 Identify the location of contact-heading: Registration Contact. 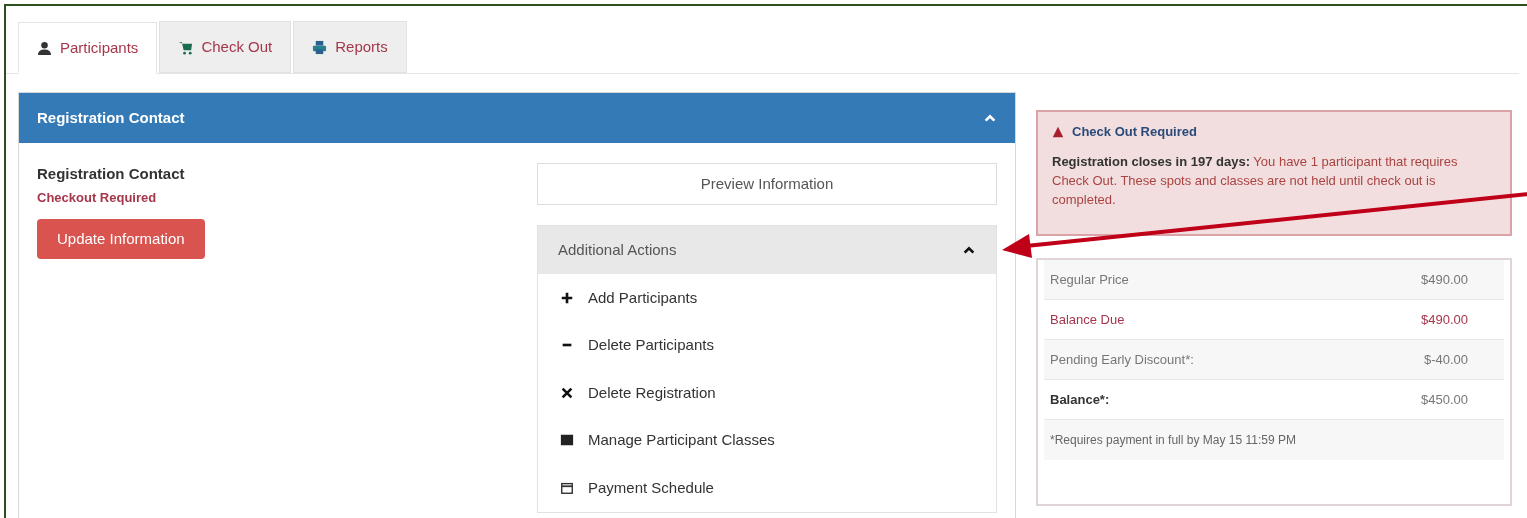
(111, 174).